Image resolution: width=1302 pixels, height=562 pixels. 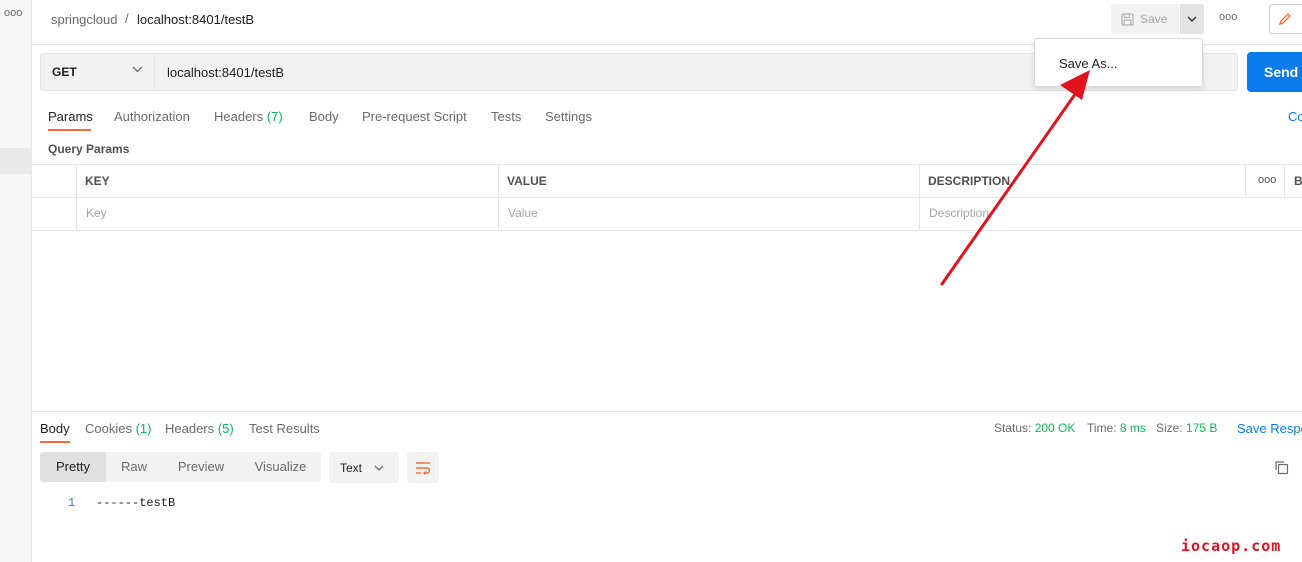 What do you see at coordinates (201, 467) in the screenshot?
I see `view-preview: Preview` at bounding box center [201, 467].